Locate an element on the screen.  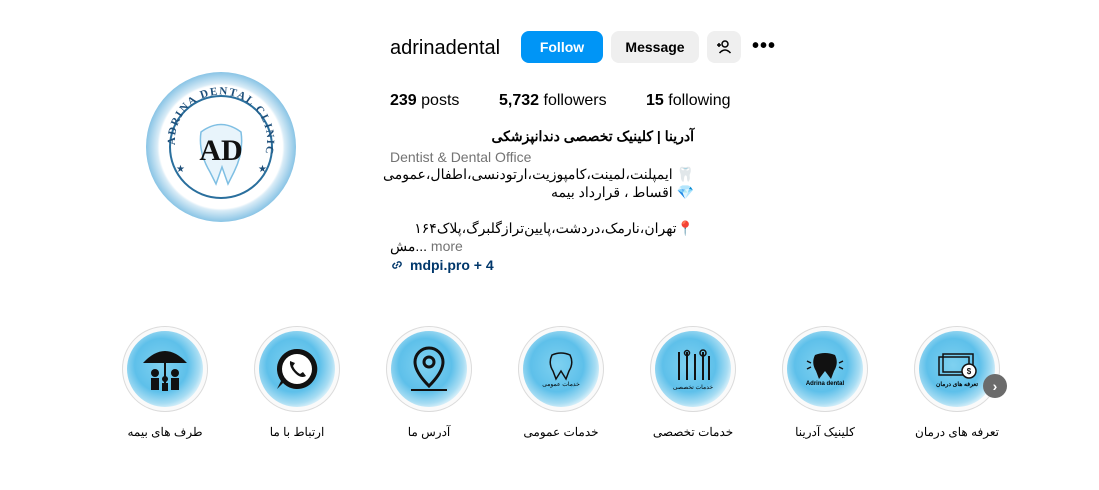
following-label: following is located at coordinates (699, 100).